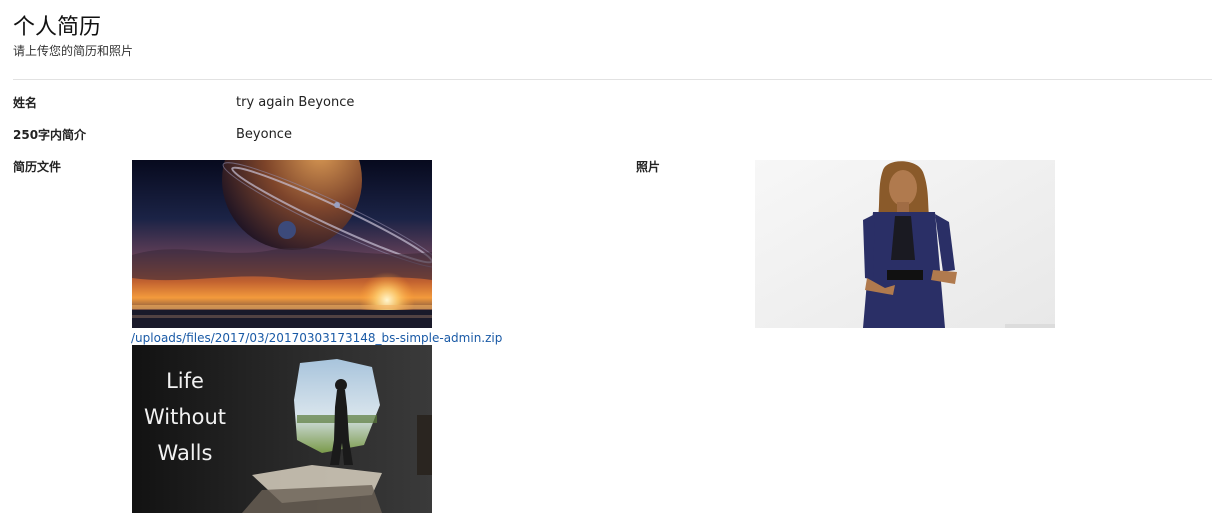 Image resolution: width=1212 pixels, height=526 pixels. Describe the element at coordinates (185, 453) in the screenshot. I see `poster-text-line-3: Walls` at that location.